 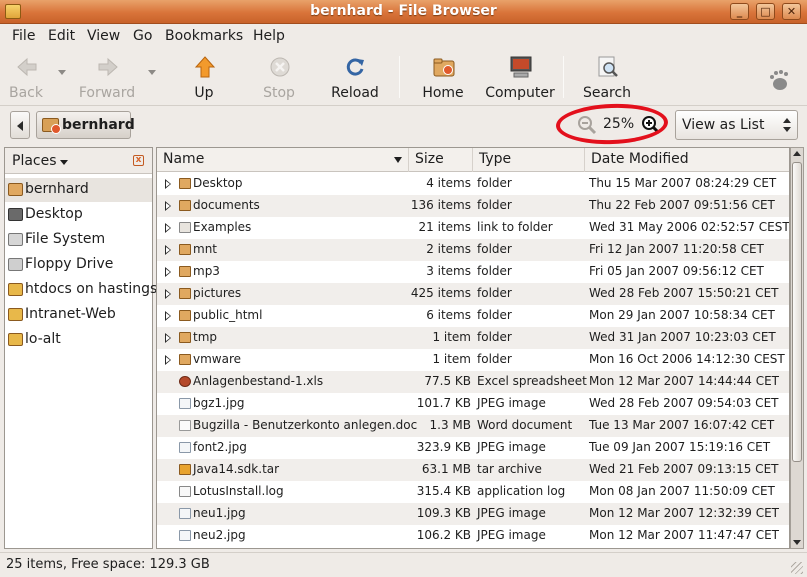 I want to click on vertical-scrollbar, so click(x=797, y=348).